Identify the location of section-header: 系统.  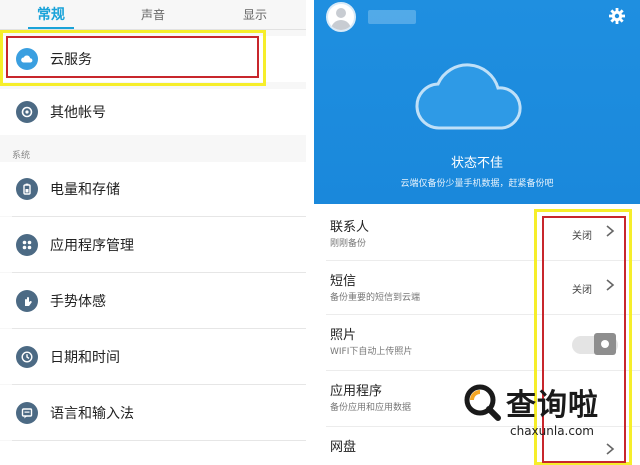
(21, 156).